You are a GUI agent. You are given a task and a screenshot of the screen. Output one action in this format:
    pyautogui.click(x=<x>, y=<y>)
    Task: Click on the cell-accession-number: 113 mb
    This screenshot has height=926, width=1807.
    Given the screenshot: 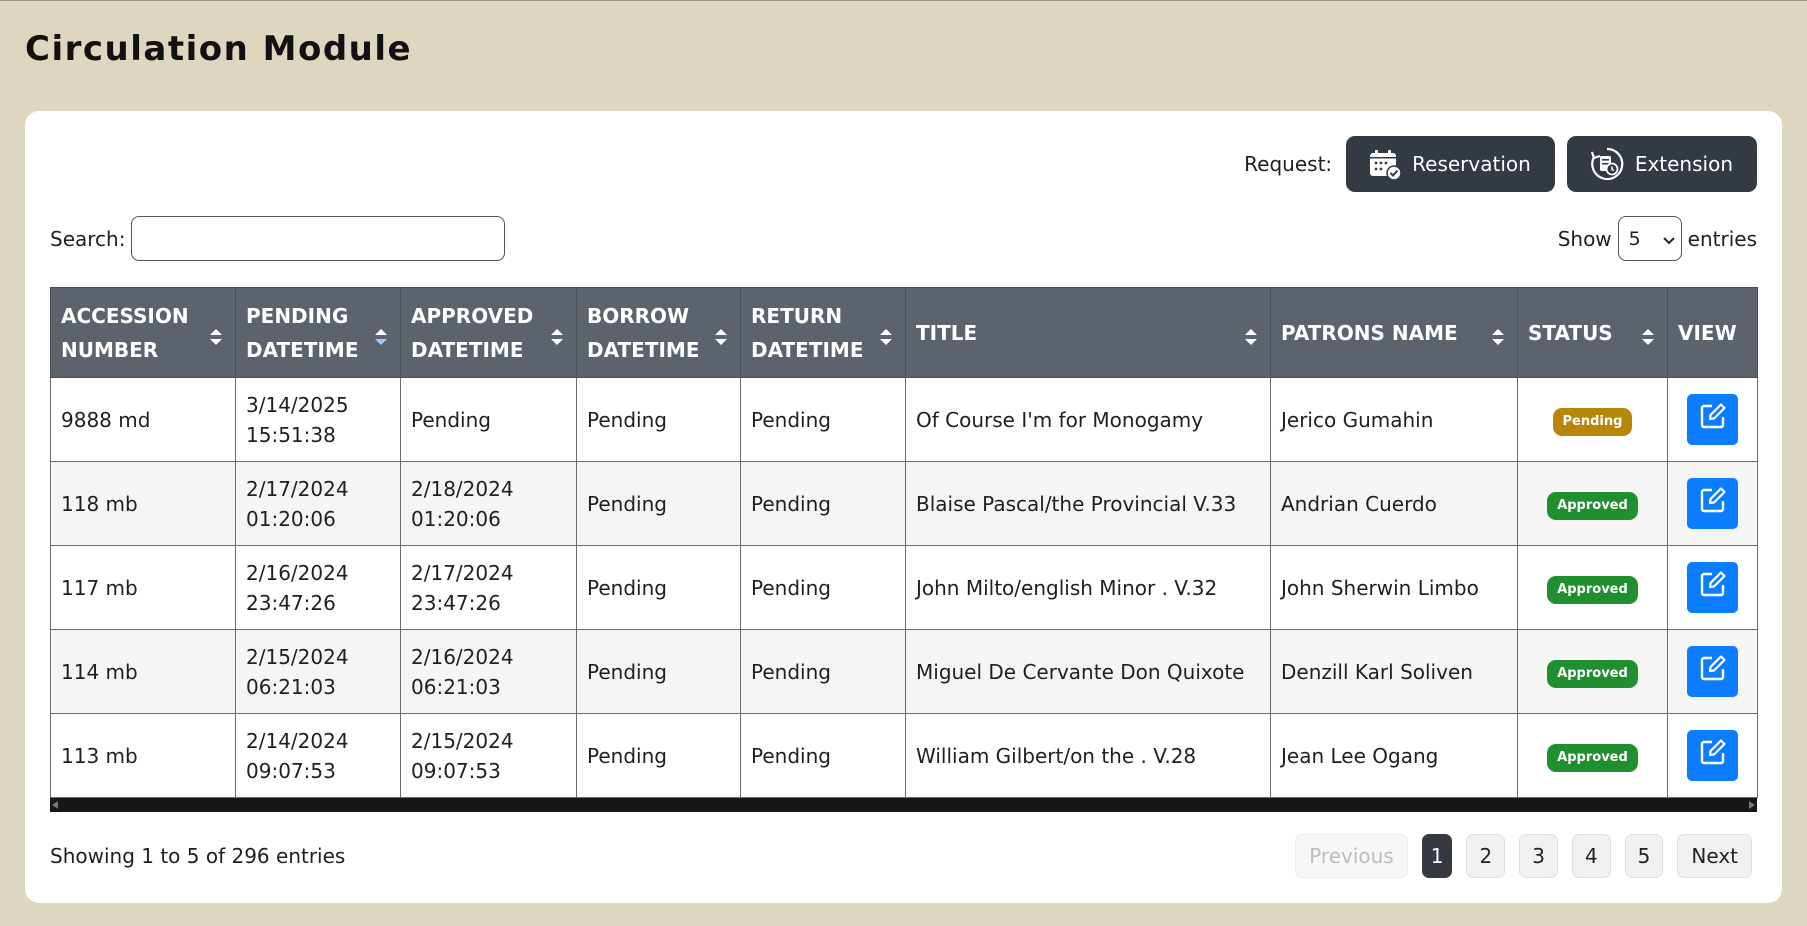 What is the action you would take?
    pyautogui.click(x=143, y=755)
    